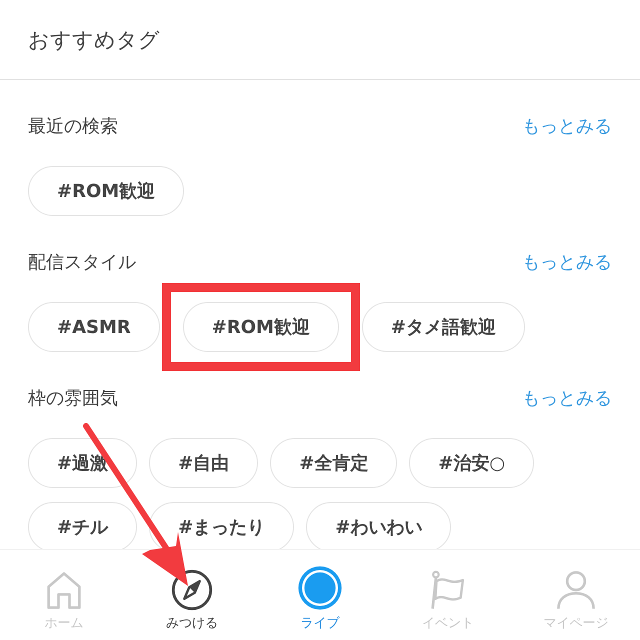 Image resolution: width=640 pixels, height=640 pixels. I want to click on tag-chip: #全肯定, so click(334, 463).